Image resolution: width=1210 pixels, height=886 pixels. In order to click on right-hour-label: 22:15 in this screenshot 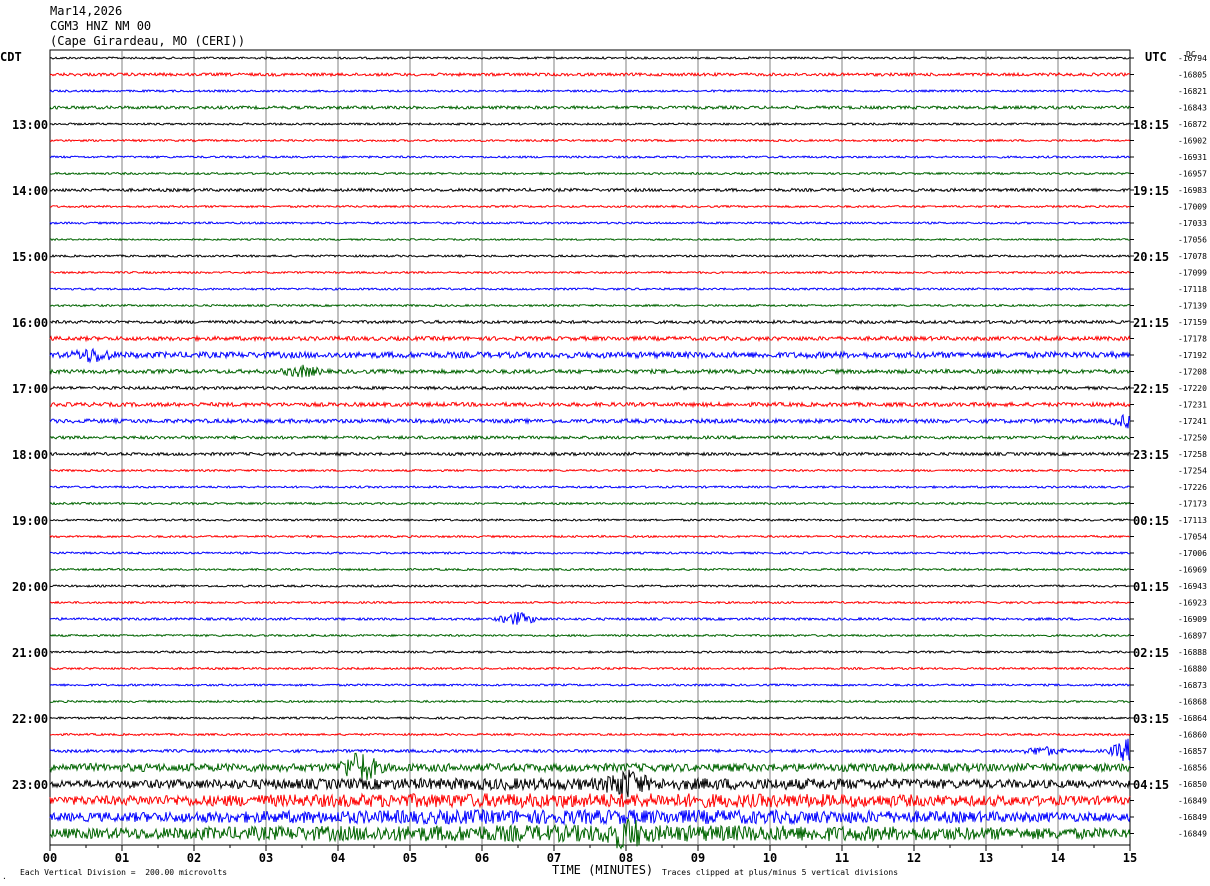, I will do `click(1151, 389)`.